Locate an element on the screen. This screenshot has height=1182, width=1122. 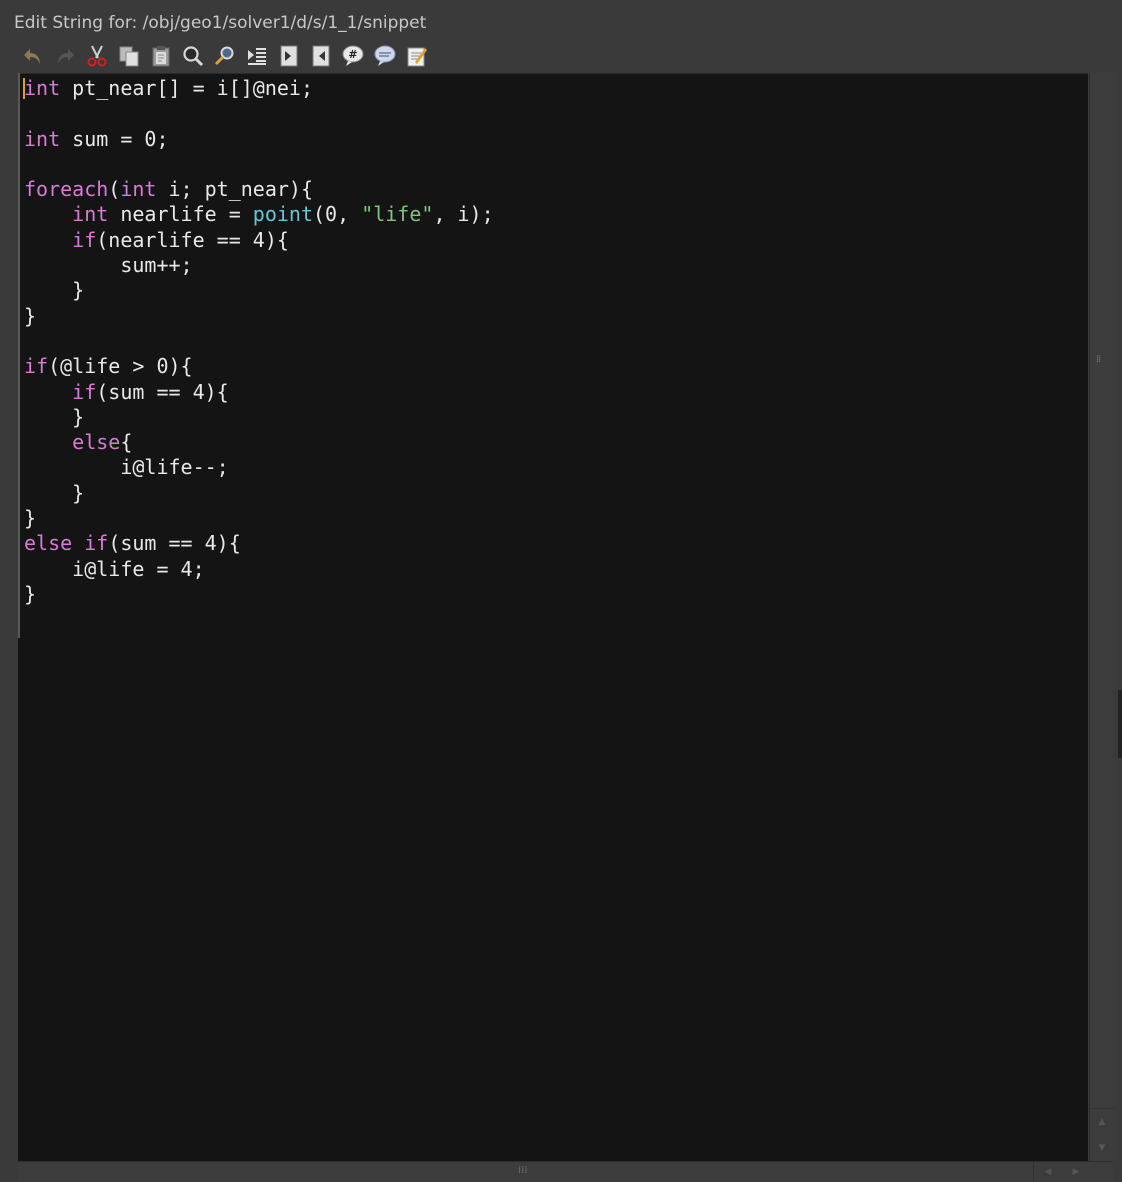
redo-icon is located at coordinates (66, 56).